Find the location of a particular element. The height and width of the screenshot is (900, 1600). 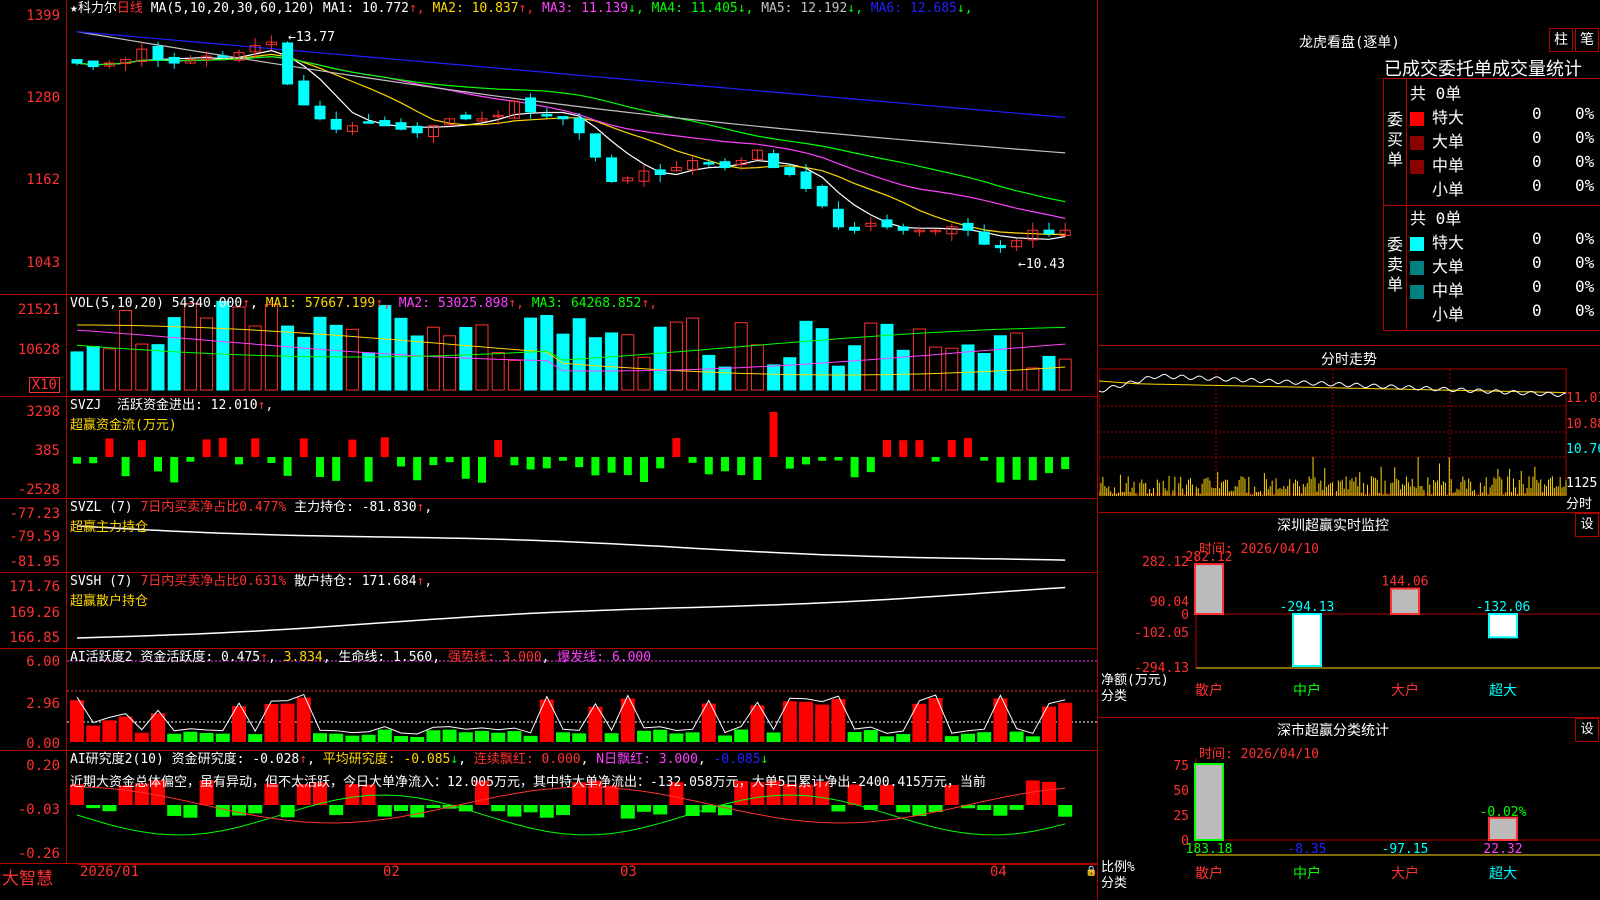

ma-line is located at coordinates (571, 144).